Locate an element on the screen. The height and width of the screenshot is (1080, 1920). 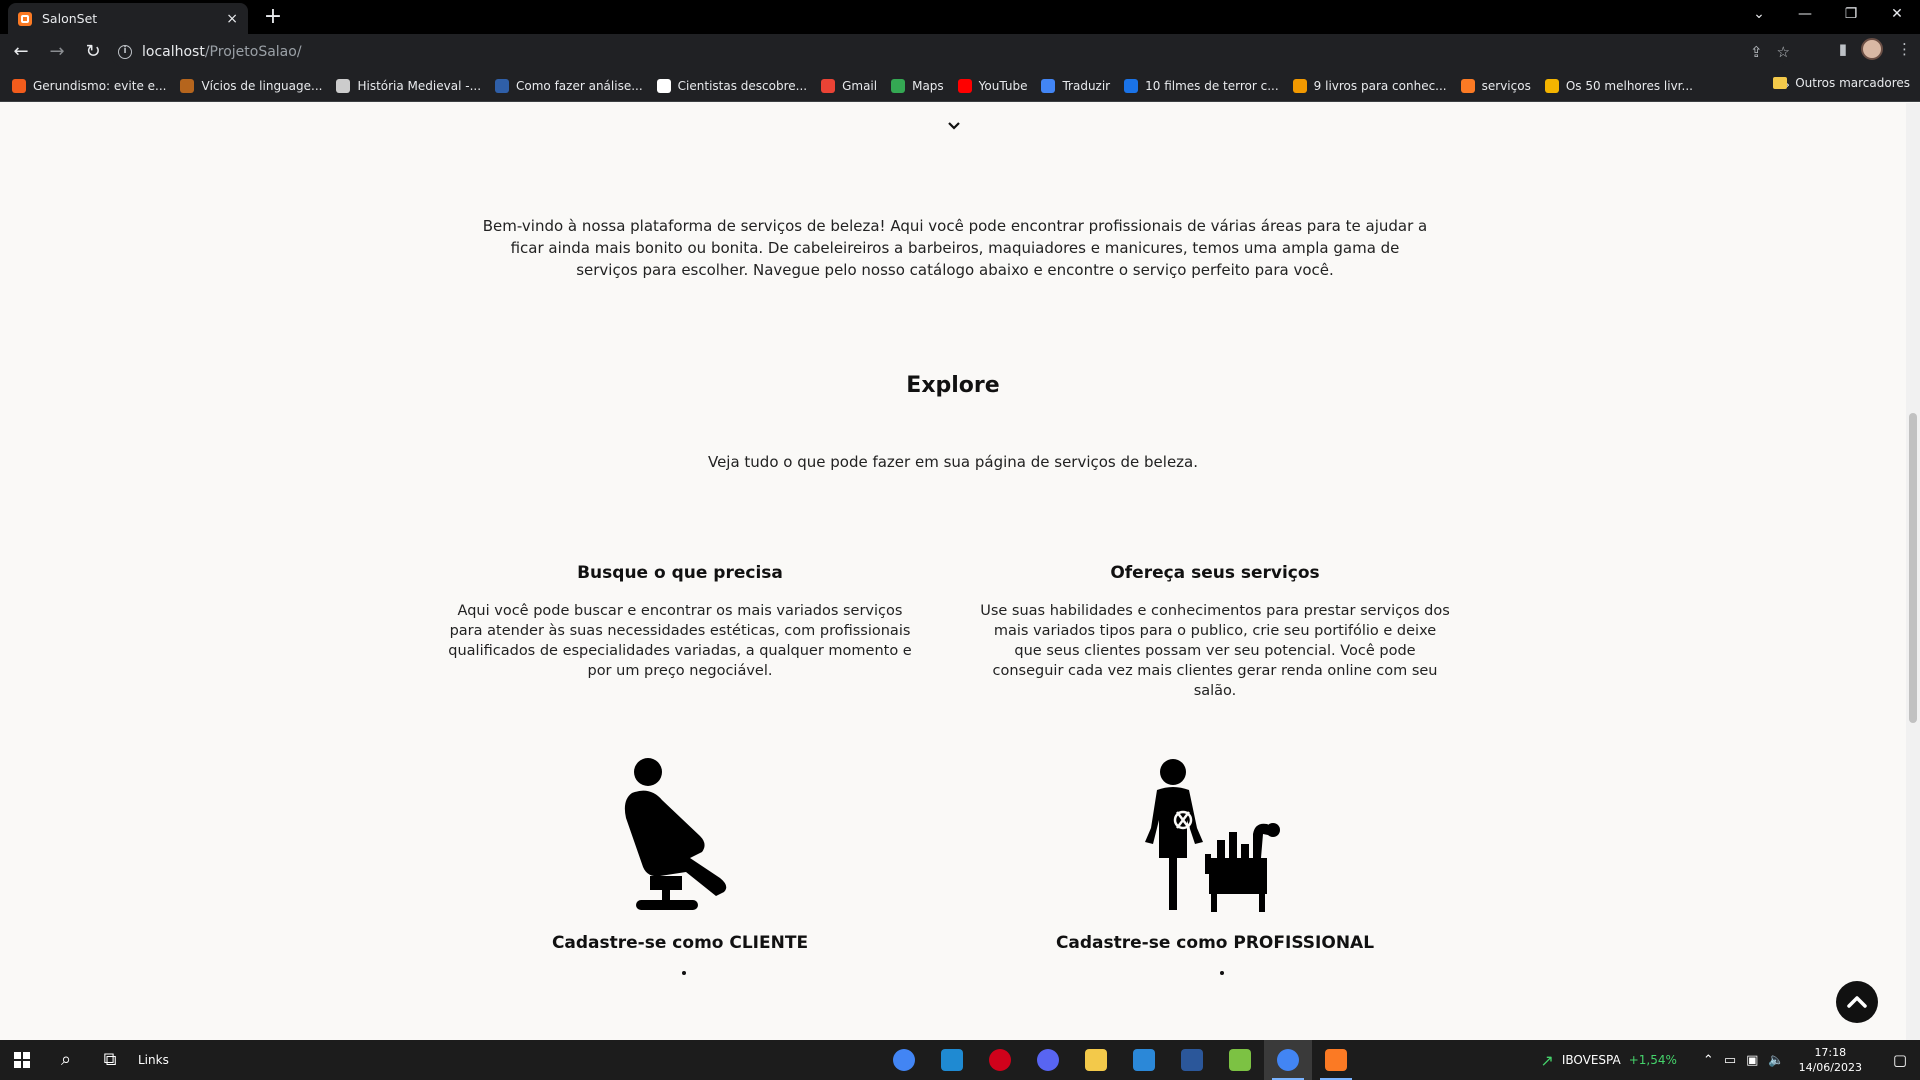
bookmark-item: serviços is located at coordinates (1495, 85).